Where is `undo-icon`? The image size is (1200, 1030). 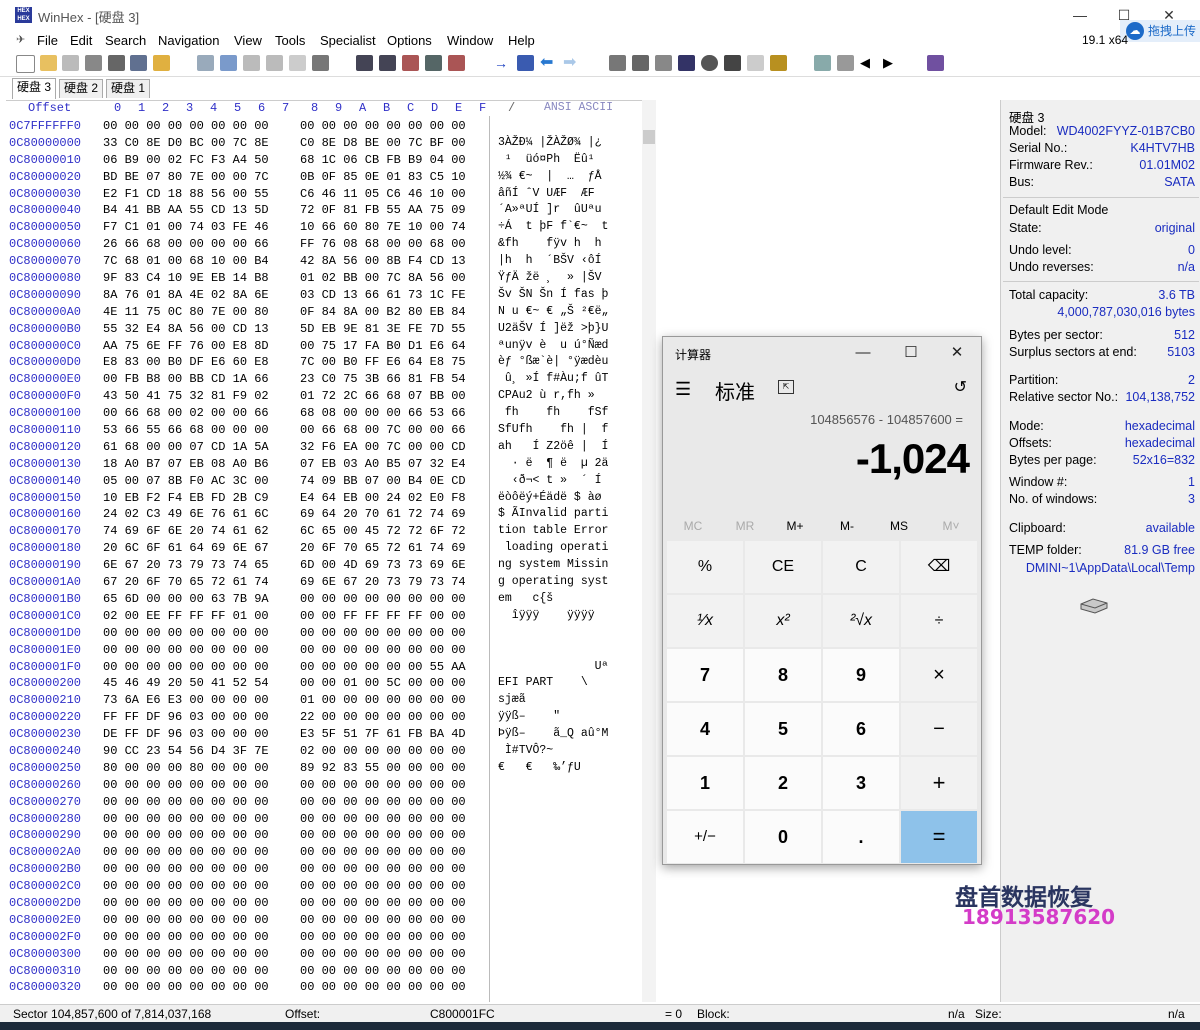
undo-icon is located at coordinates (205, 63).